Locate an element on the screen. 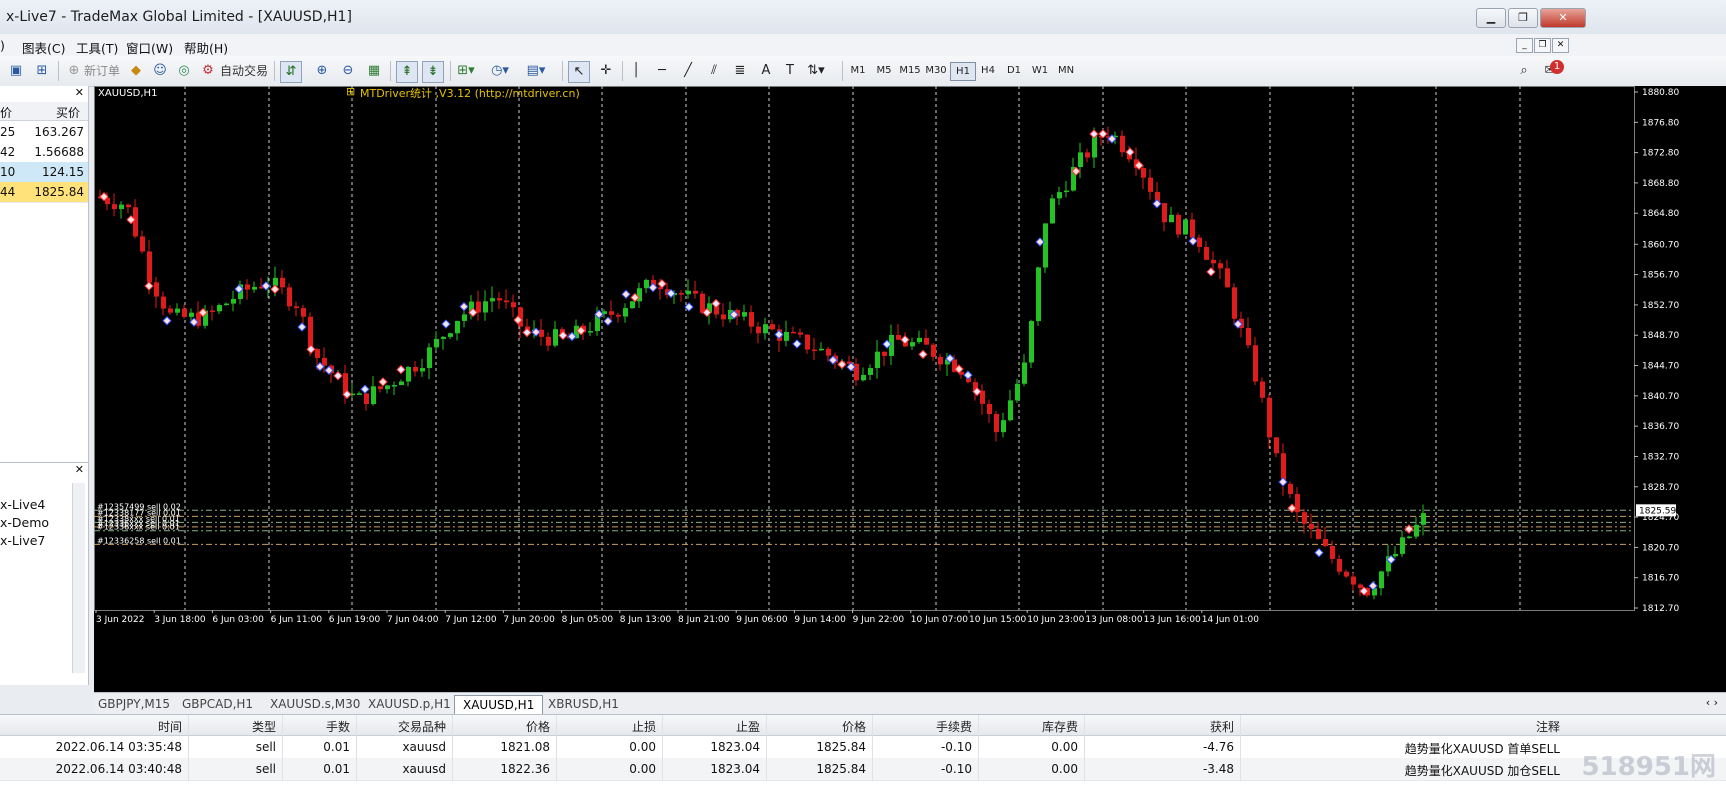  table-cell: sell is located at coordinates (265, 747).